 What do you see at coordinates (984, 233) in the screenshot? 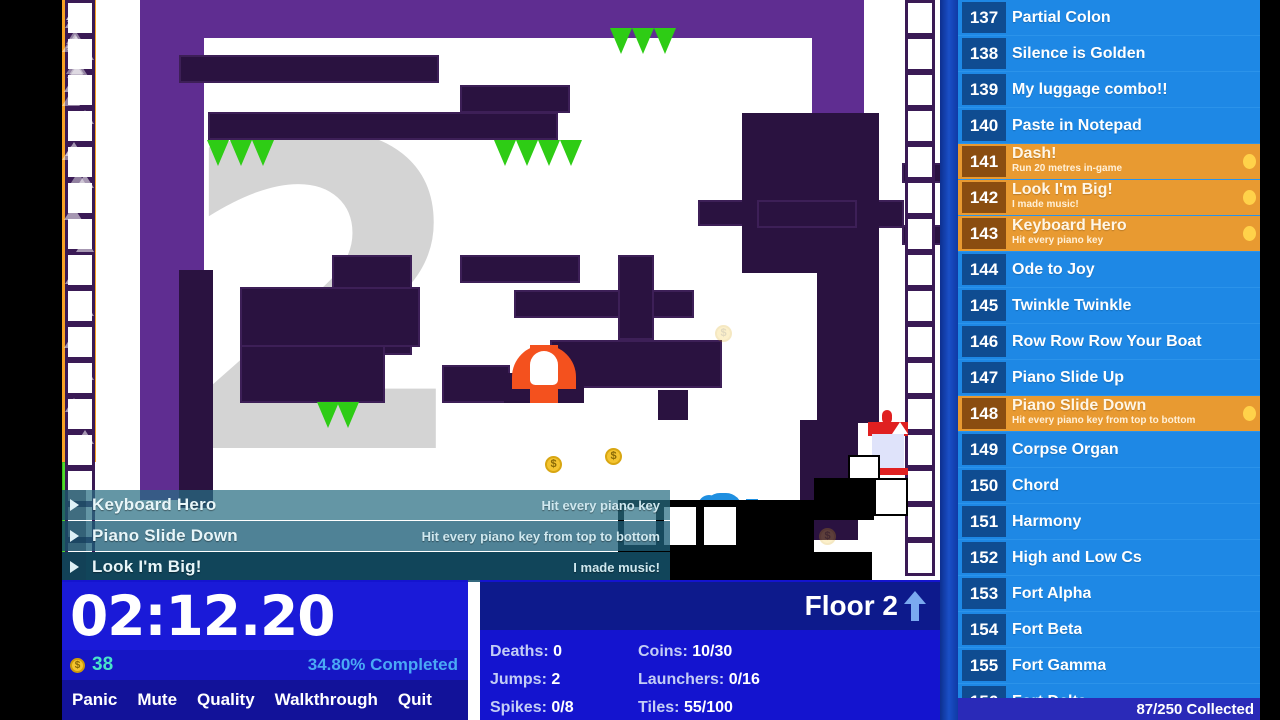
I see `achievement-number: 143` at bounding box center [984, 233].